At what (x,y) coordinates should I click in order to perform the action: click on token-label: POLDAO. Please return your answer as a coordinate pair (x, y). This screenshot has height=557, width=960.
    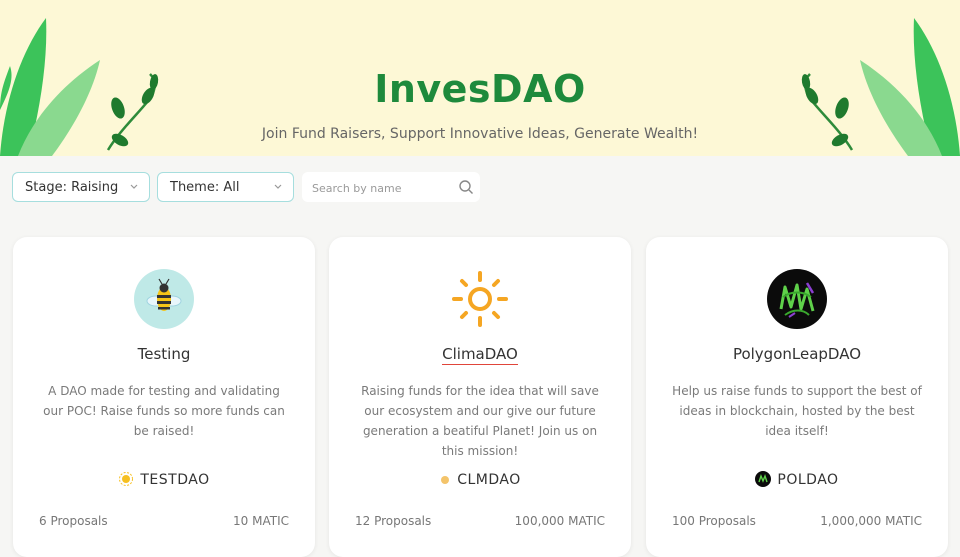
    Looking at the image, I should click on (797, 479).